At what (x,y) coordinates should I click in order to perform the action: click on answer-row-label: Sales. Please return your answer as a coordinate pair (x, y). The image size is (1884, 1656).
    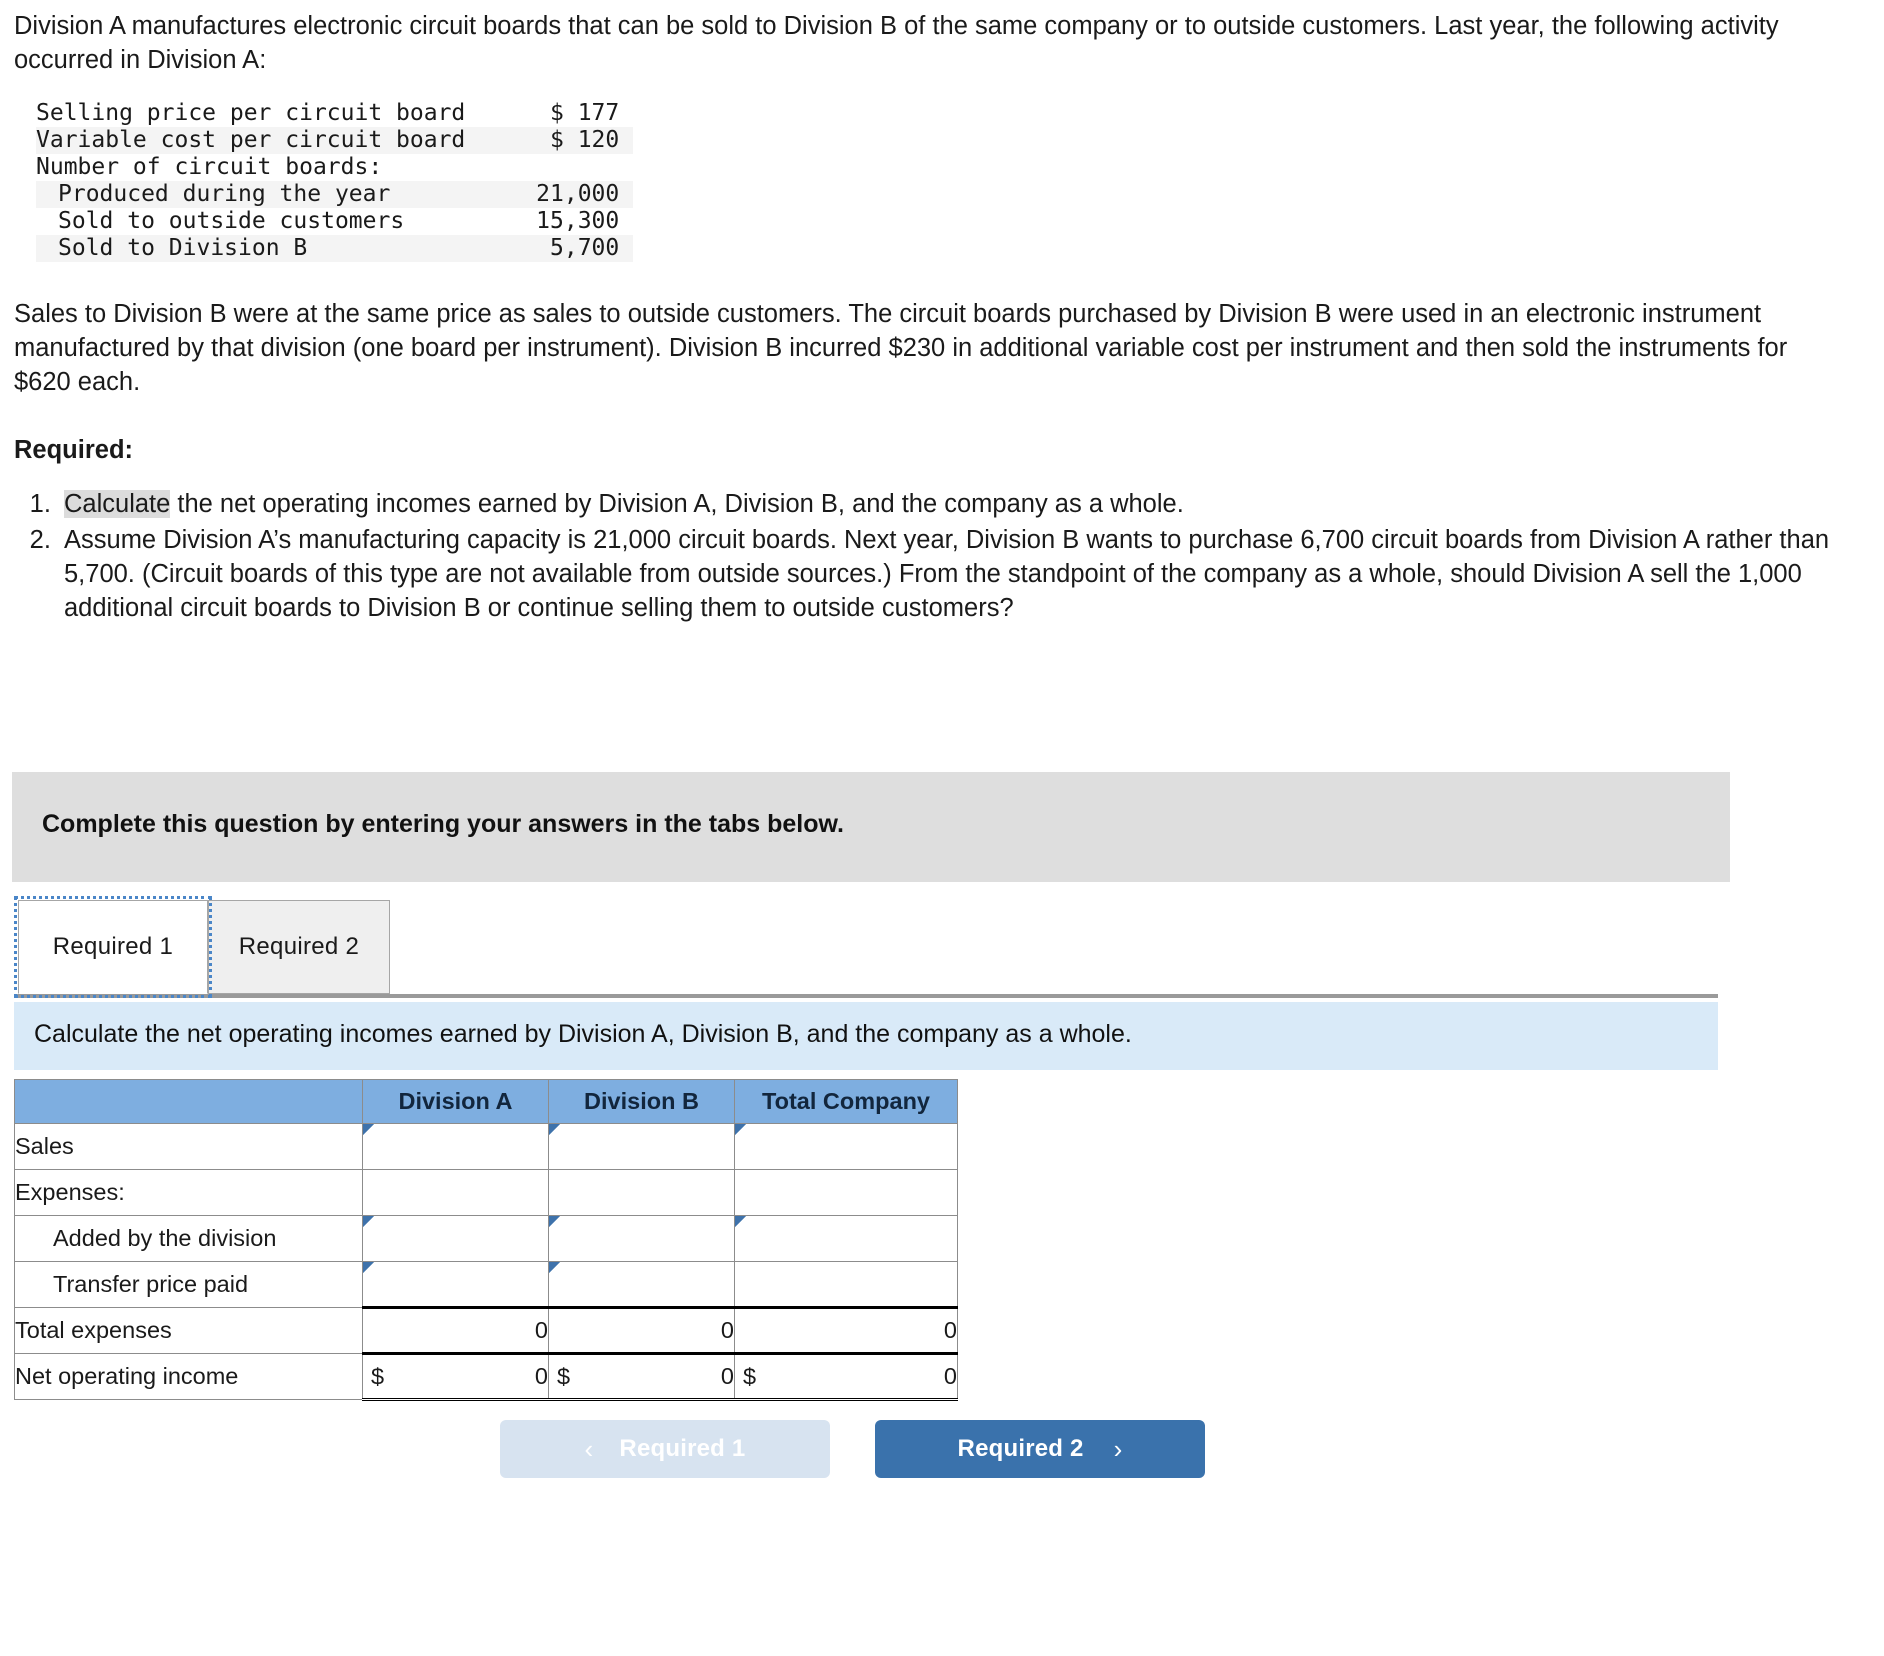
    Looking at the image, I should click on (188, 1146).